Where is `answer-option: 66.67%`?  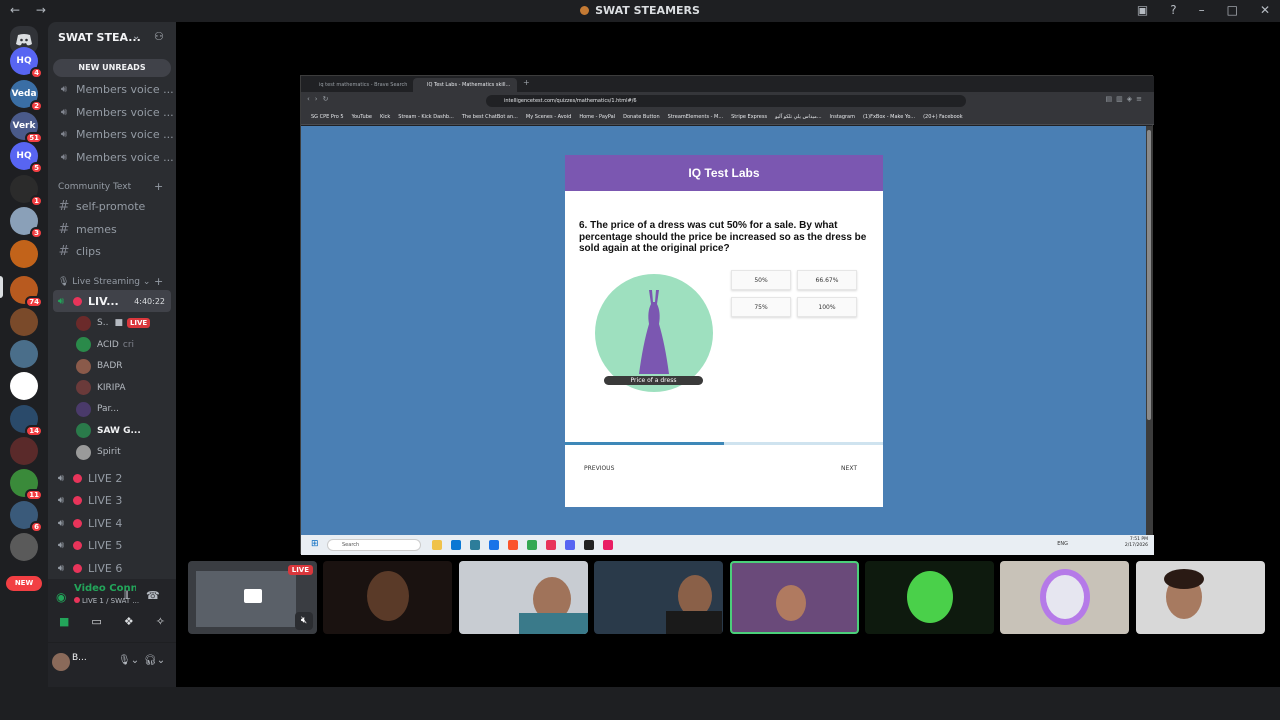 answer-option: 66.67% is located at coordinates (827, 280).